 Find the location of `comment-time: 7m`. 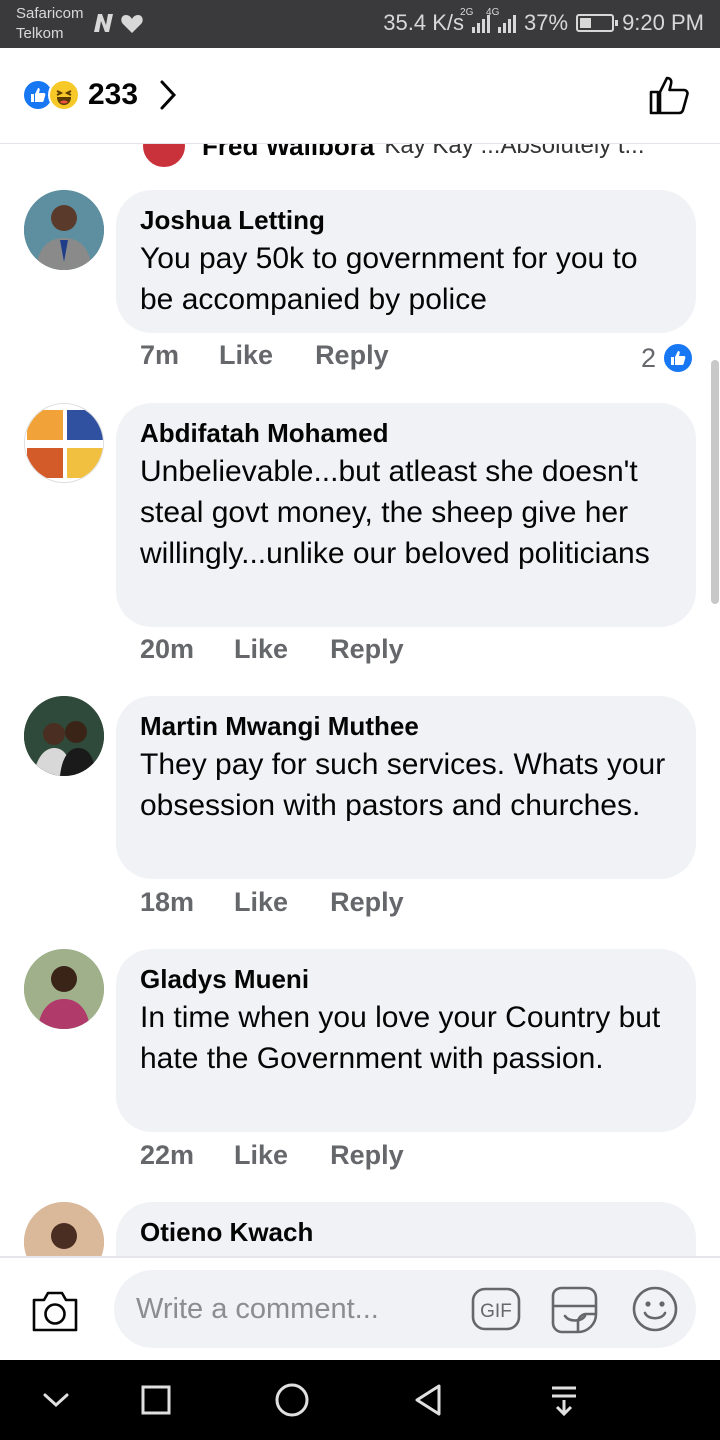

comment-time: 7m is located at coordinates (160, 355).